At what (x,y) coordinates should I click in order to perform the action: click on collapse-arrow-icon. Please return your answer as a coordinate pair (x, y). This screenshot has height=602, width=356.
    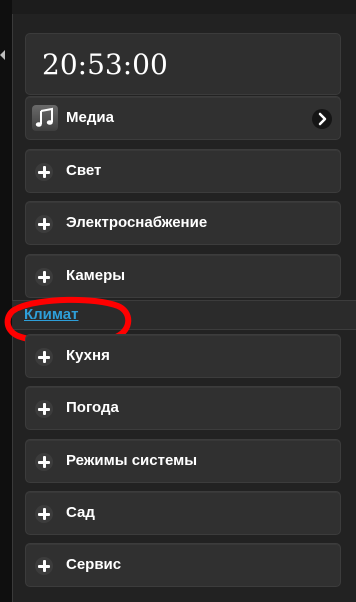
    Looking at the image, I should click on (2, 55).